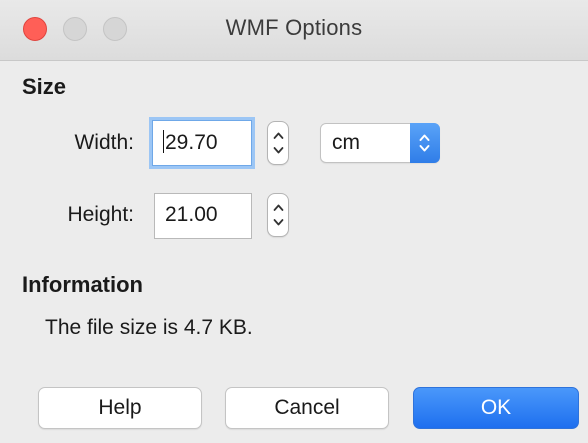 The image size is (588, 443). I want to click on file-size-info: The file size is 4.7 KB., so click(149, 327).